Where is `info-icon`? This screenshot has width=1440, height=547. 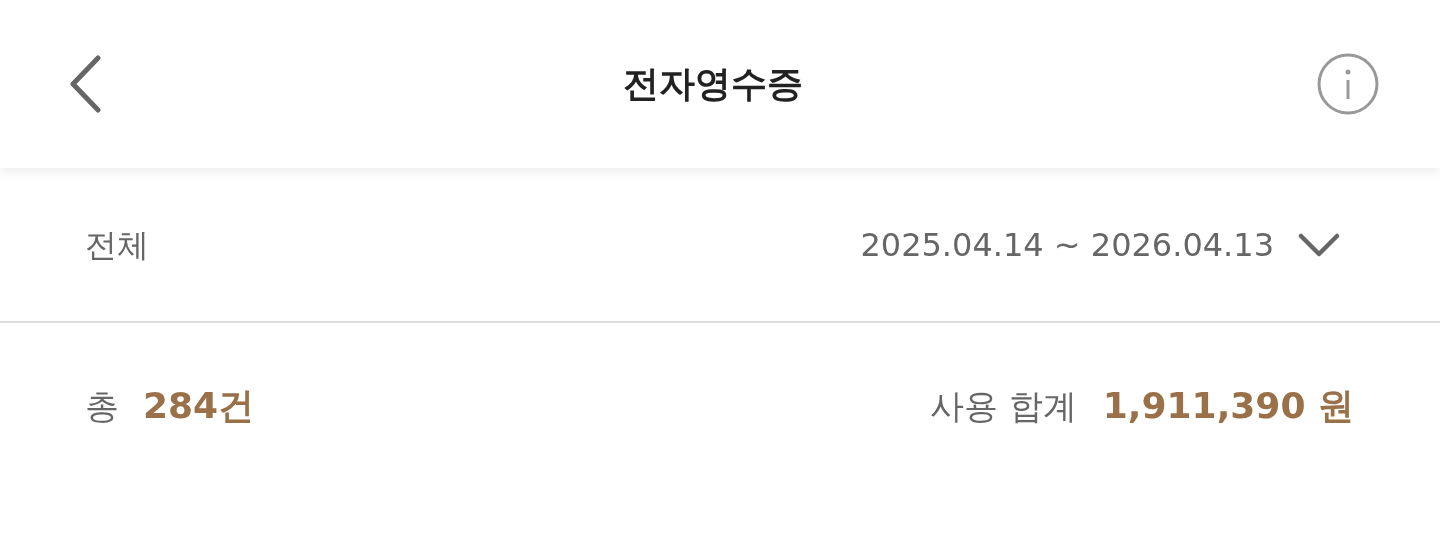 info-icon is located at coordinates (1348, 84).